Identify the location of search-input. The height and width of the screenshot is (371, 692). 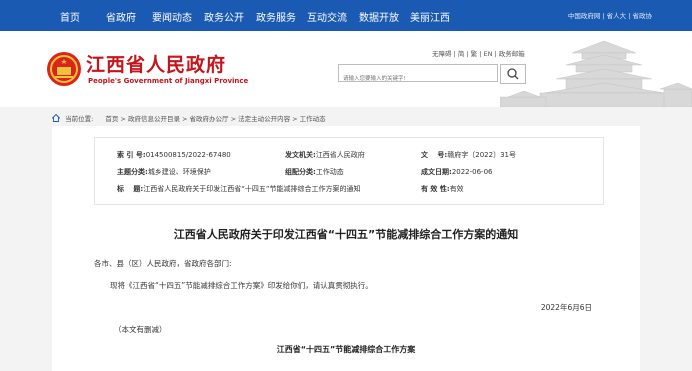
(418, 79).